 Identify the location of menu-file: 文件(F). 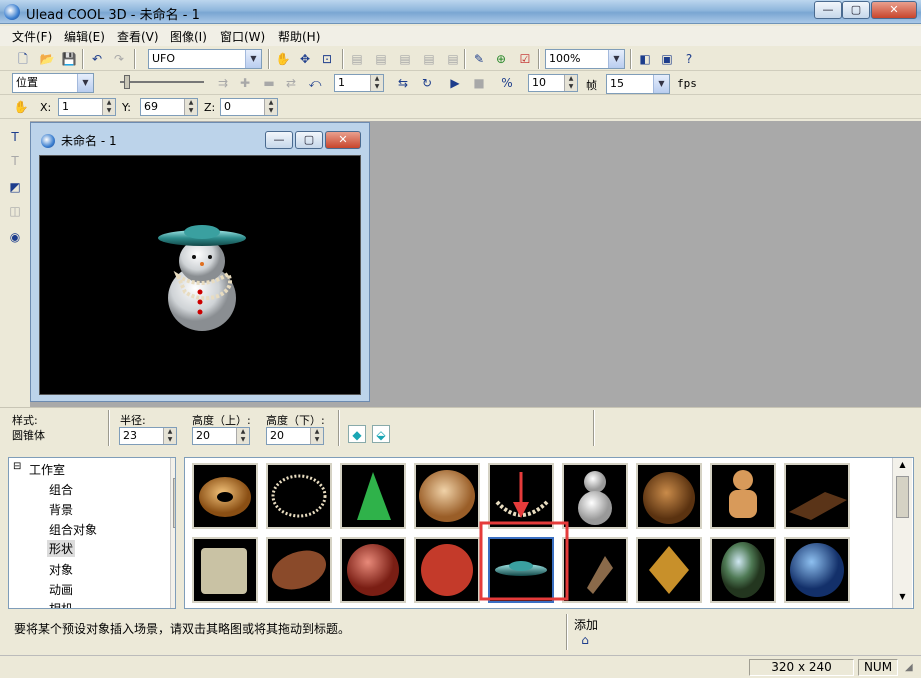
(32, 36).